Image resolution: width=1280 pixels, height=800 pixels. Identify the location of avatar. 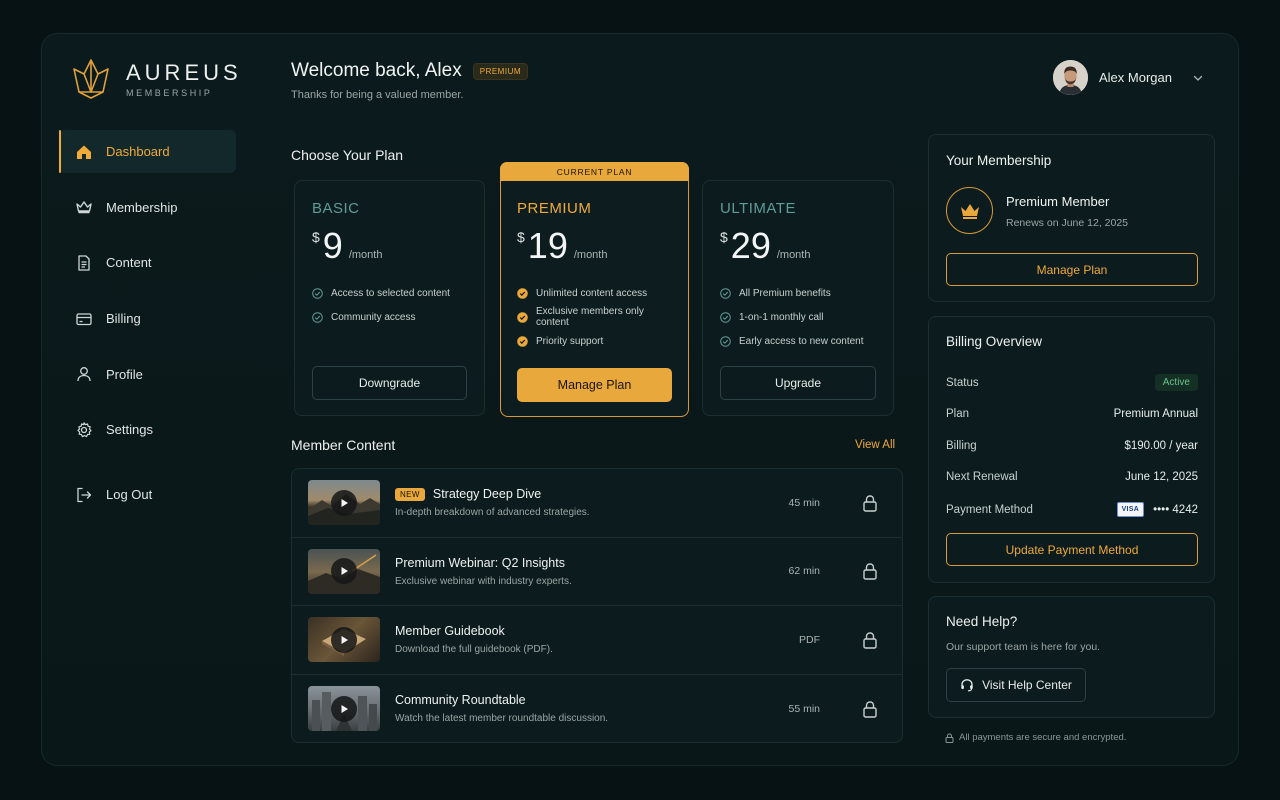
(1070, 77).